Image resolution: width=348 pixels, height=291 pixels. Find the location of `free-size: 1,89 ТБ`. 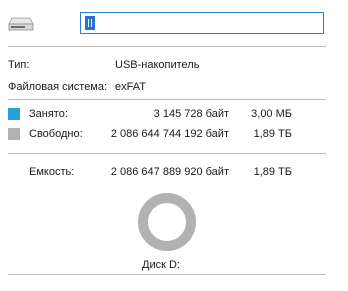

free-size: 1,89 ТБ is located at coordinates (272, 134).